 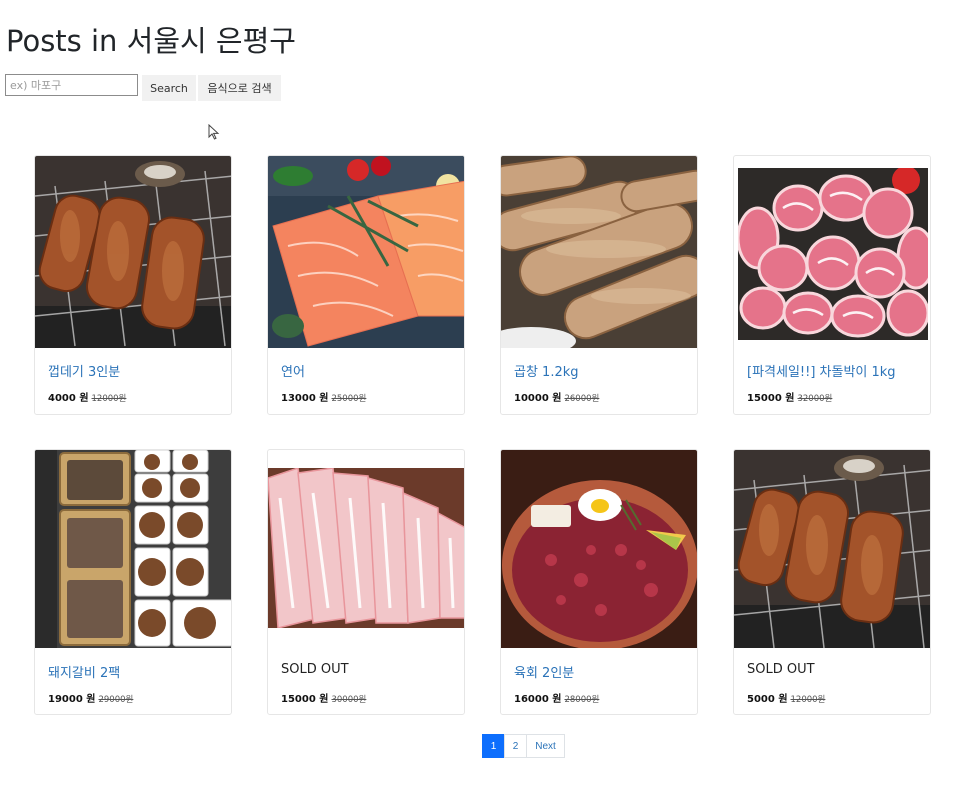 I want to click on sale-price: 13000 원, so click(x=305, y=398).